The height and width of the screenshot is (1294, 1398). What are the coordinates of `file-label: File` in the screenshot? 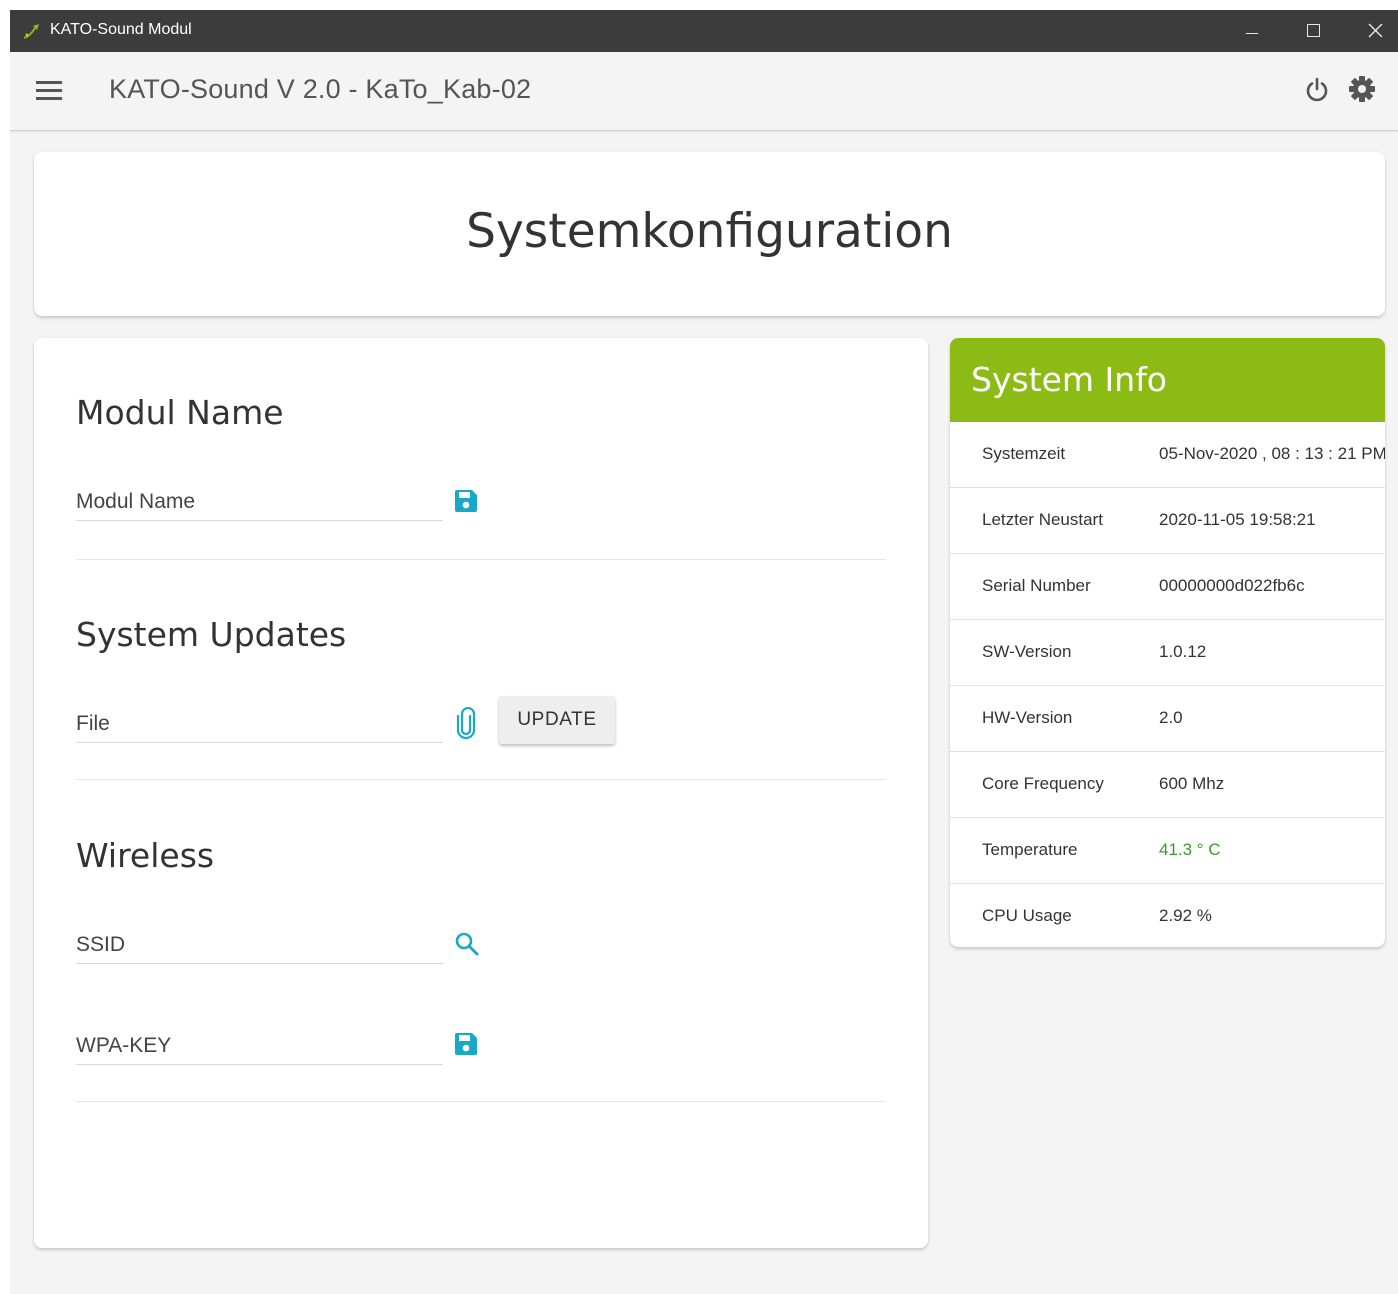 It's located at (93, 723).